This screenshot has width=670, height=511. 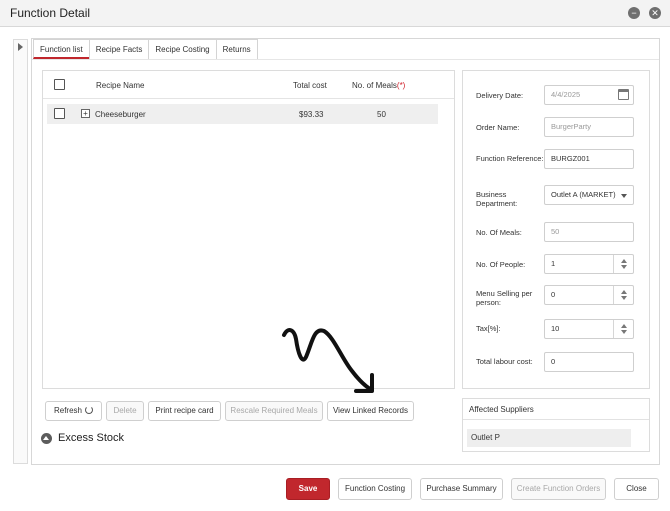 What do you see at coordinates (59, 84) in the screenshot?
I see `select-all-checkbox` at bounding box center [59, 84].